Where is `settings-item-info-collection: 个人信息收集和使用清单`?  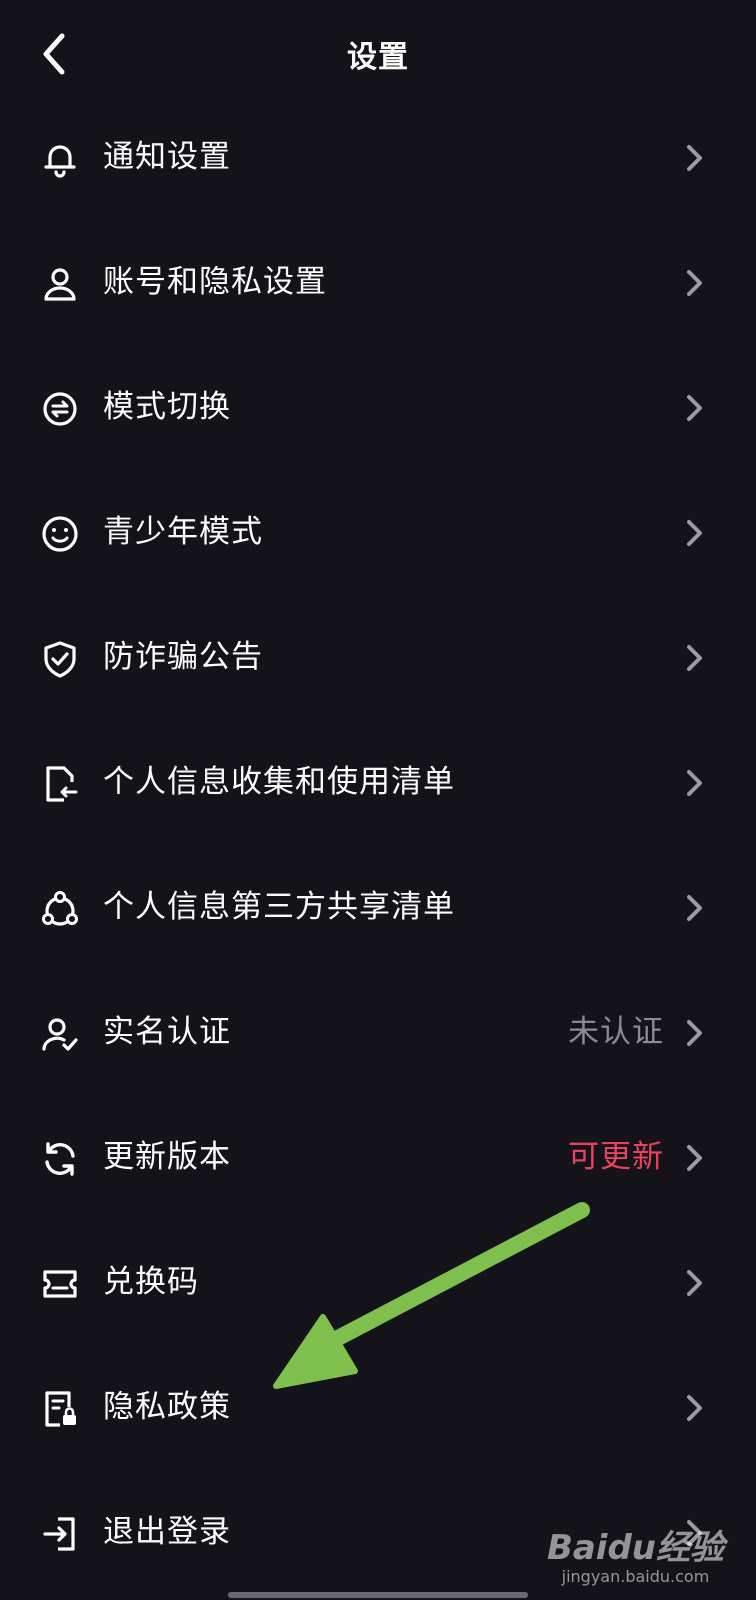
settings-item-info-collection: 个人信息收集和使用清单 is located at coordinates (378, 783).